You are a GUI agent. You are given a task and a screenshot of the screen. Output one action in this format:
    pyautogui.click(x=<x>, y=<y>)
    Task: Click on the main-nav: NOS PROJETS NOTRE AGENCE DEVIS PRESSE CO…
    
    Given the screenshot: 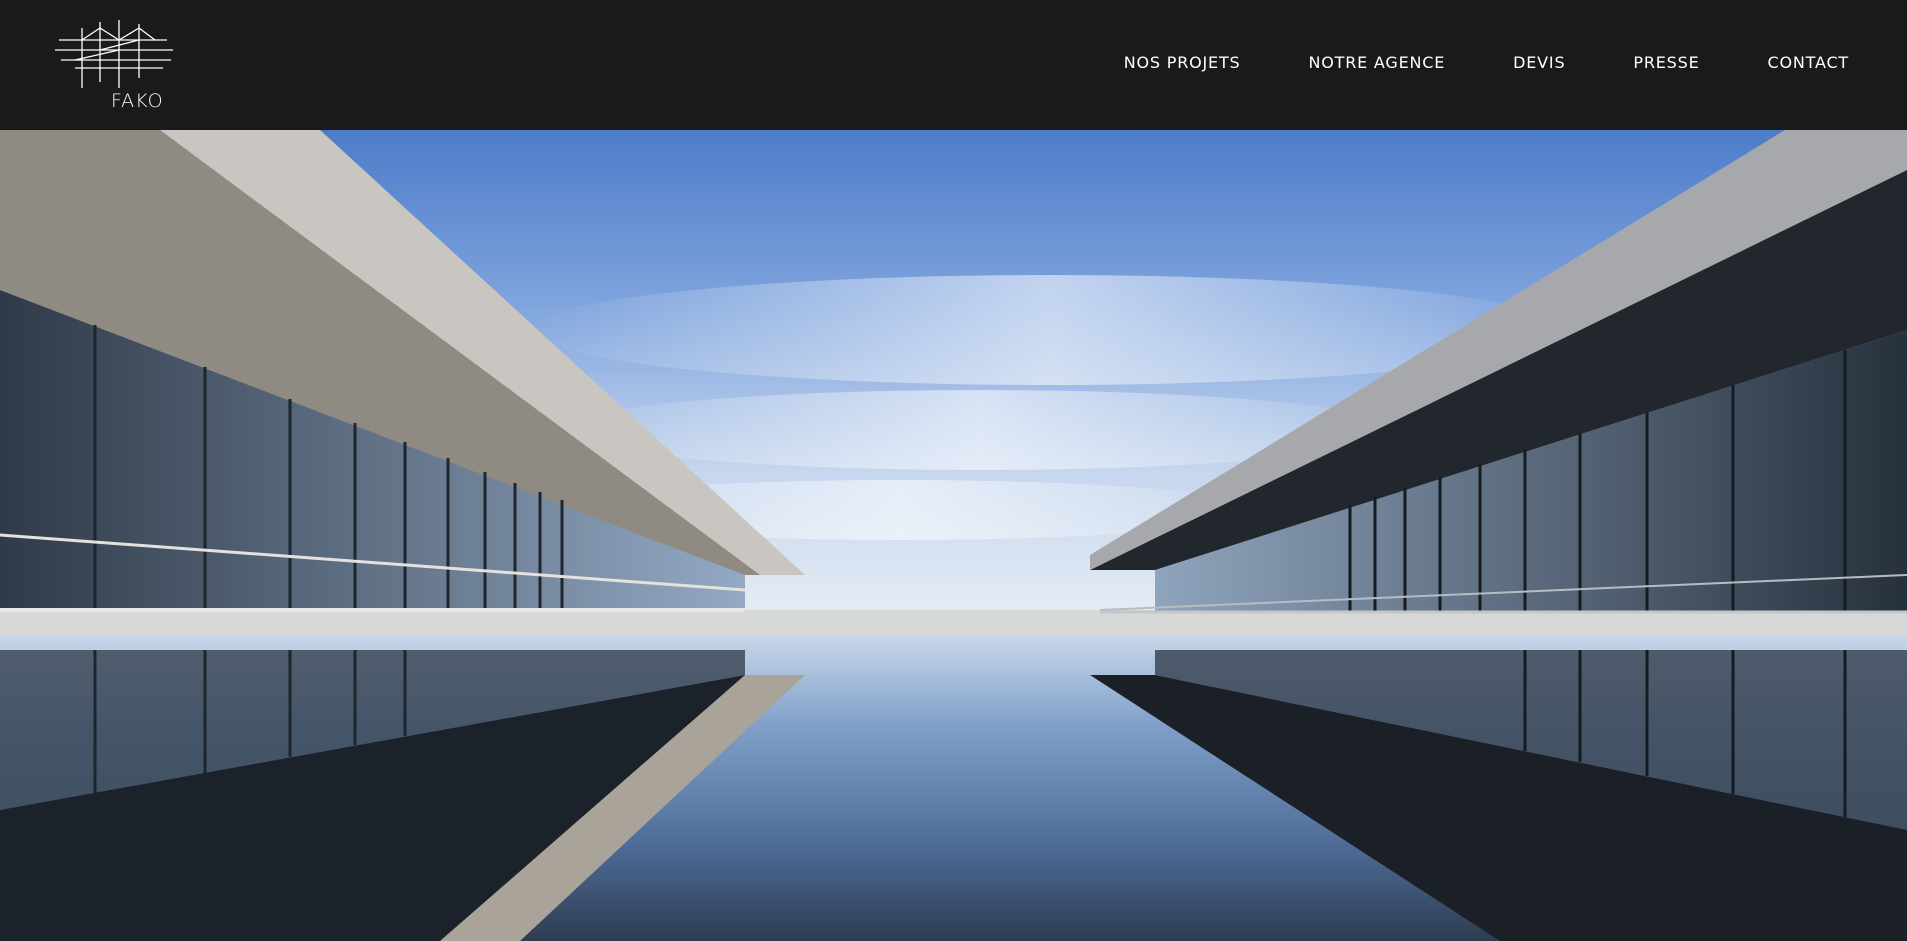 What is the action you would take?
    pyautogui.click(x=1452, y=62)
    